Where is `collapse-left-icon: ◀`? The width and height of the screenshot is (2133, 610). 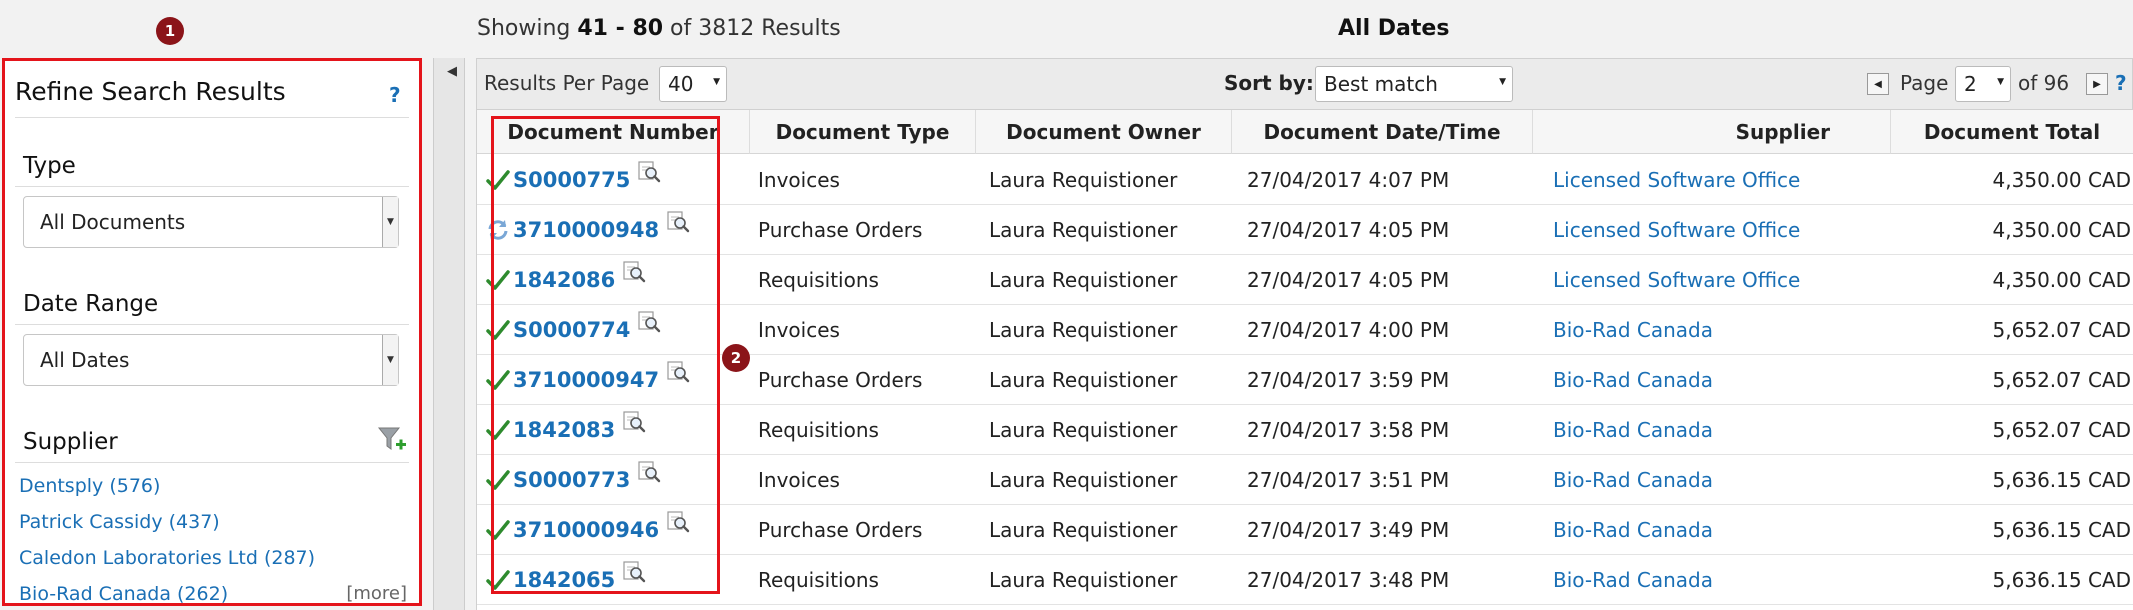 collapse-left-icon: ◀ is located at coordinates (452, 71).